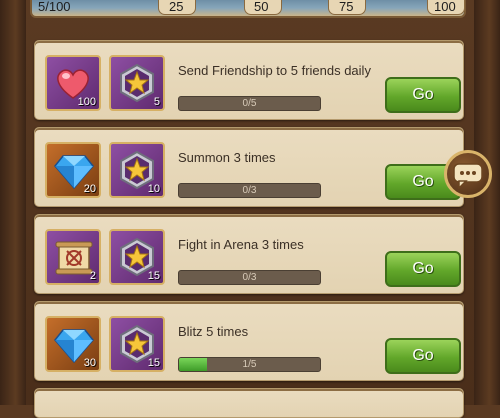 The image size is (500, 418). What do you see at coordinates (346, 7) in the screenshot?
I see `milestone-75: 75` at bounding box center [346, 7].